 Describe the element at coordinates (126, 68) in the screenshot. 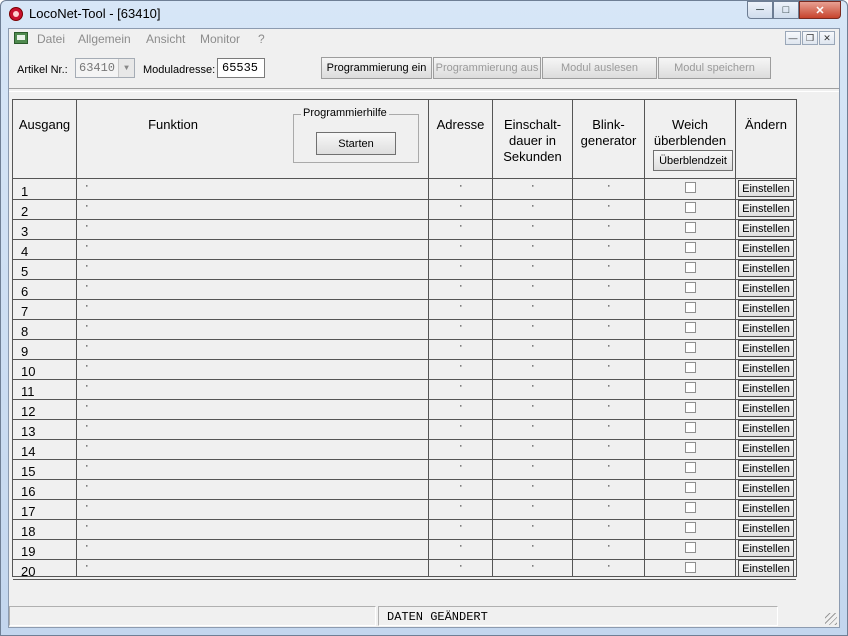

I see `chevron-down-icon: ▼` at that location.